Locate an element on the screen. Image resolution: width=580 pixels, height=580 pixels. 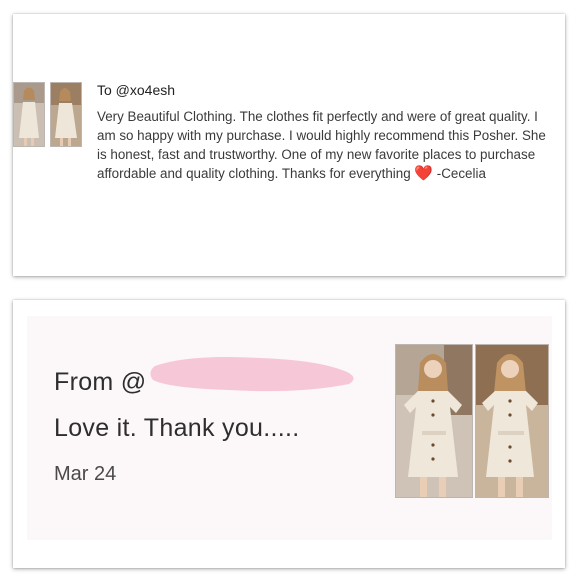
comment-from: From @ is located at coordinates (100, 382).